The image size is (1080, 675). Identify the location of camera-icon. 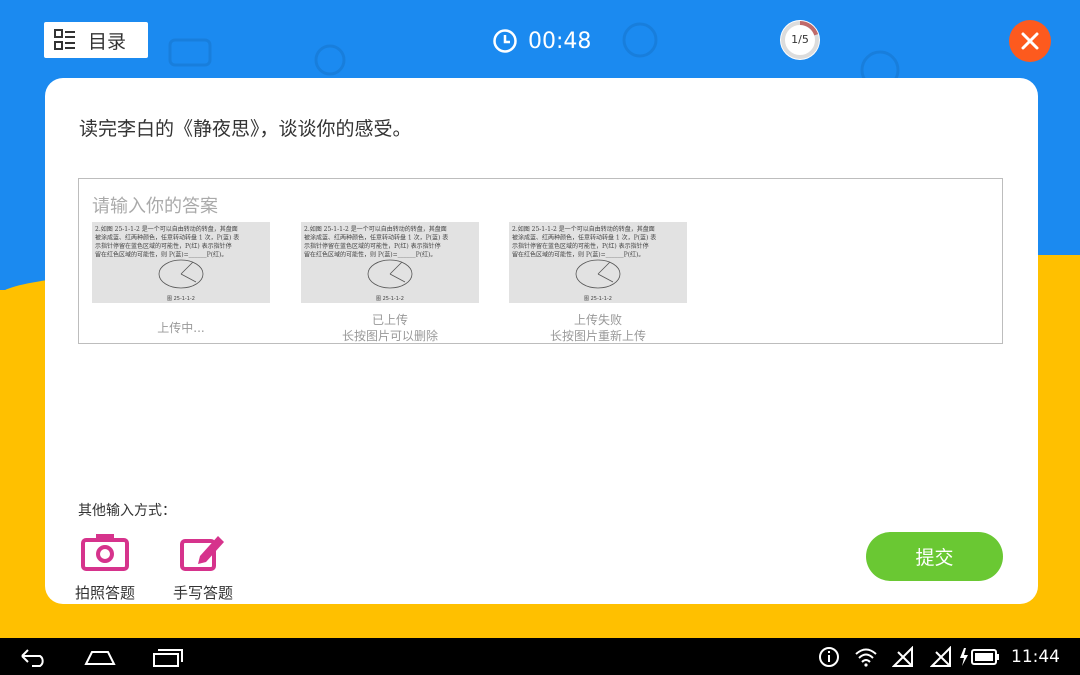
(105, 552).